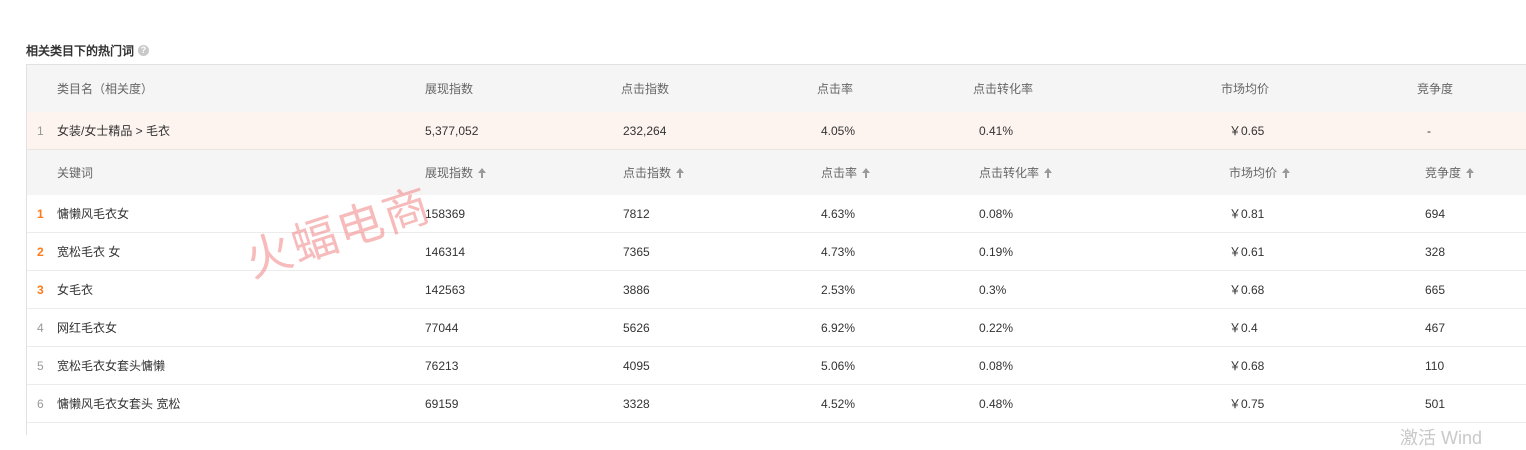  I want to click on table-row: 4 网红毛衣女 77044 5626 6.92% 0.22% ￥0.4 467, so click(776, 328).